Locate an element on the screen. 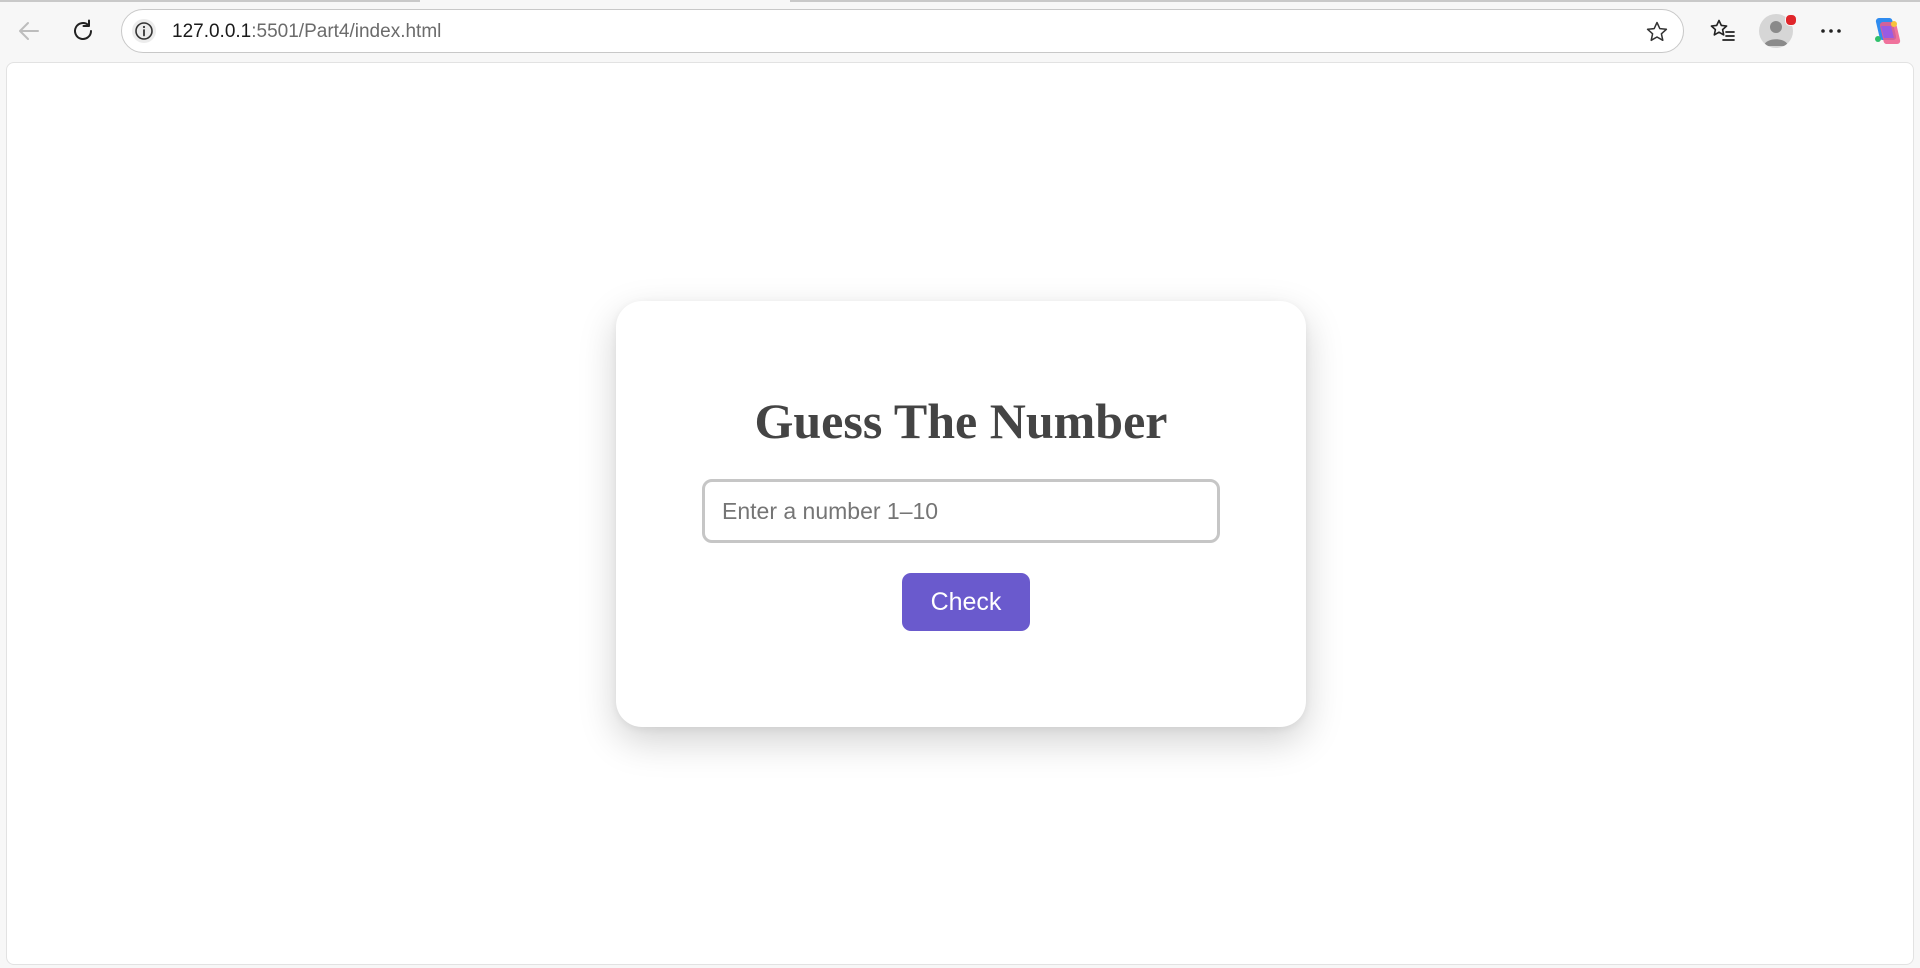 This screenshot has height=968, width=1920. more-icon is located at coordinates (1831, 31).